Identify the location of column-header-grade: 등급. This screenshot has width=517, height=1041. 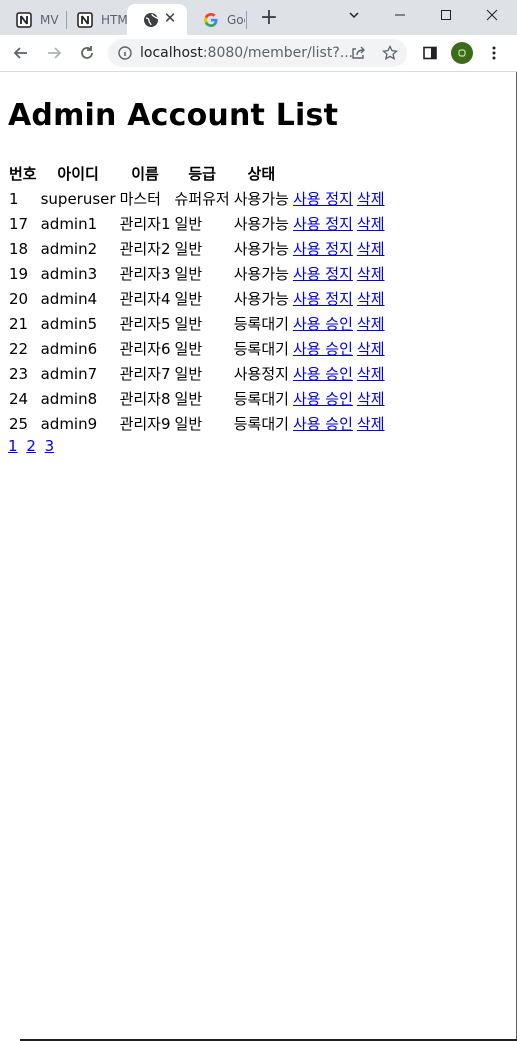
(202, 174).